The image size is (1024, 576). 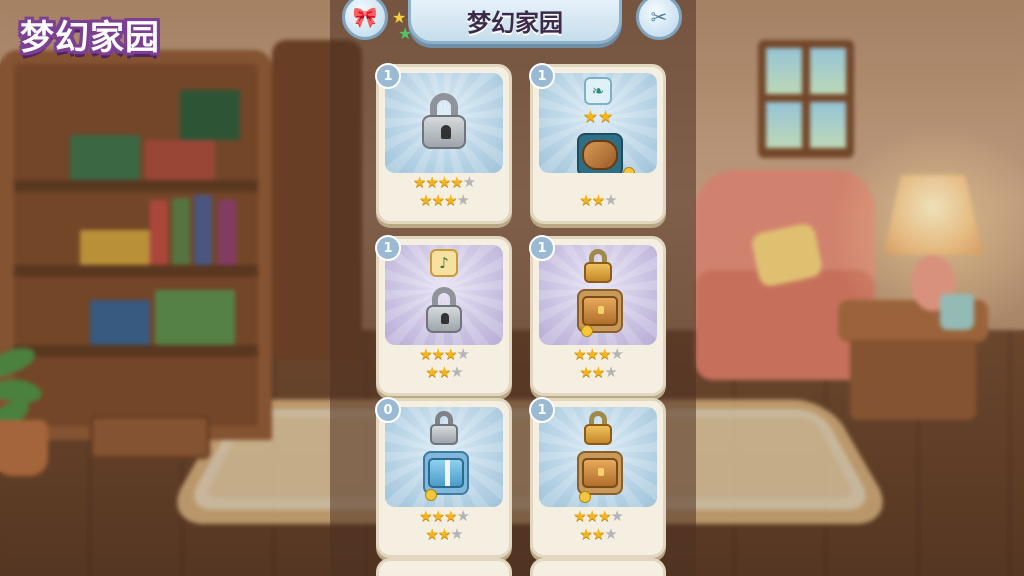 I want to click on level-card-3: 1 ♪ ★★★★ ★★★, so click(x=443, y=315).